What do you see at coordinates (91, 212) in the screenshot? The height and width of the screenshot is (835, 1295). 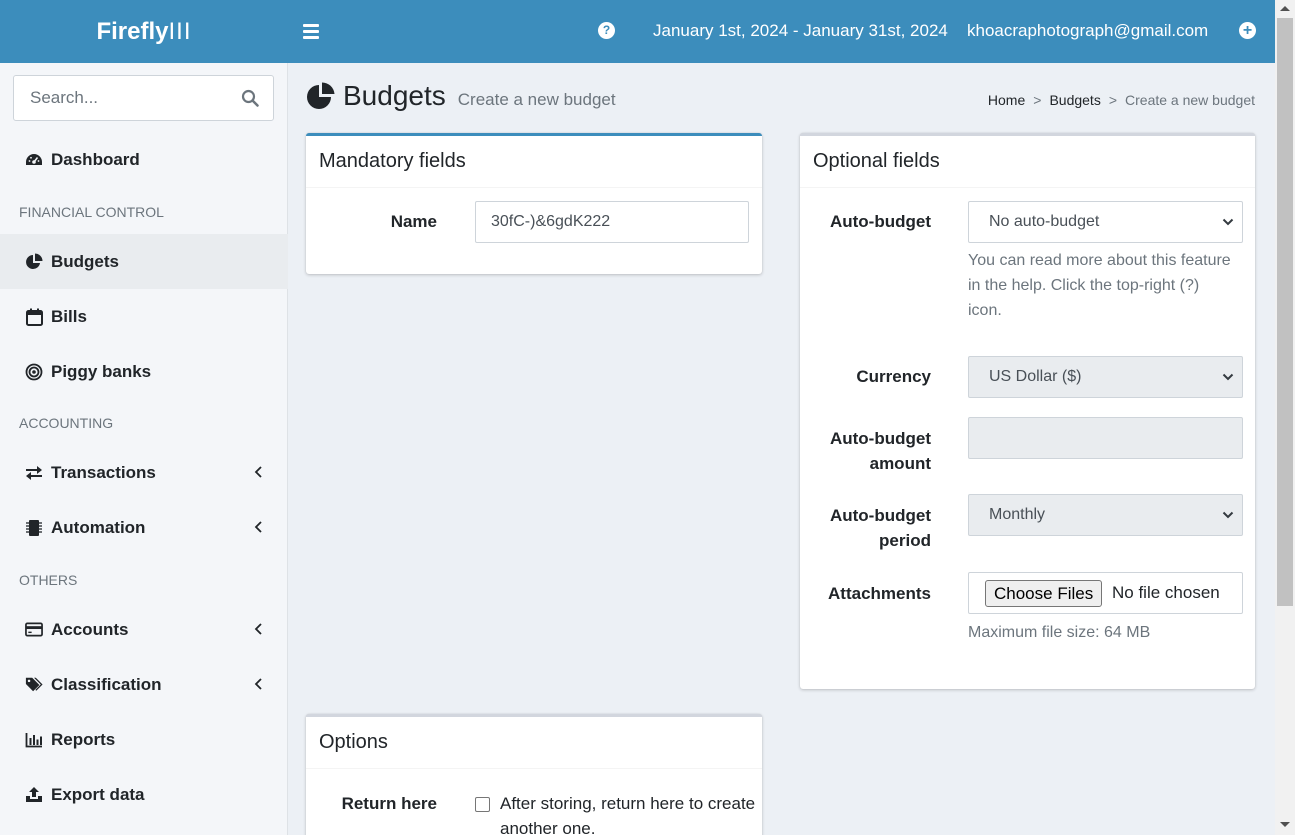 I see `nav-header-financial-control: FINANCIAL CONTROL` at bounding box center [91, 212].